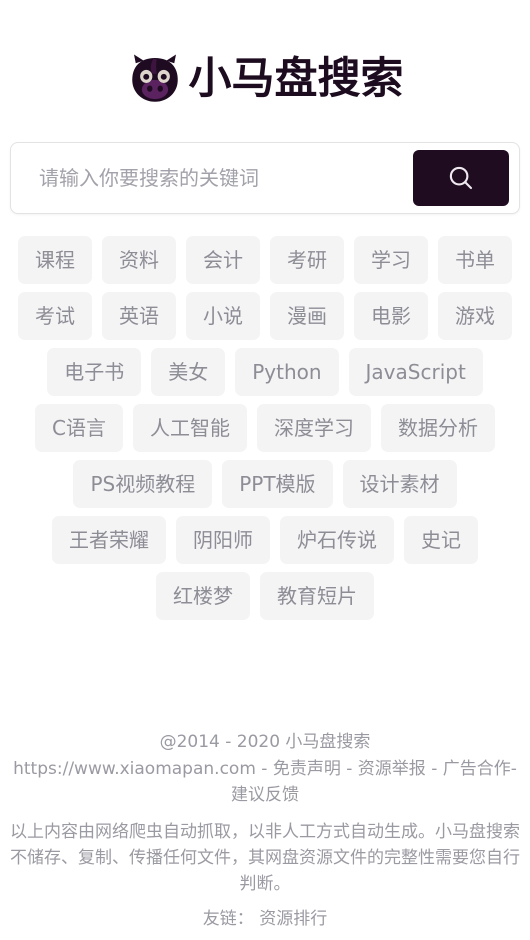  Describe the element at coordinates (415, 372) in the screenshot. I see `tag-item: JavaScript` at that location.